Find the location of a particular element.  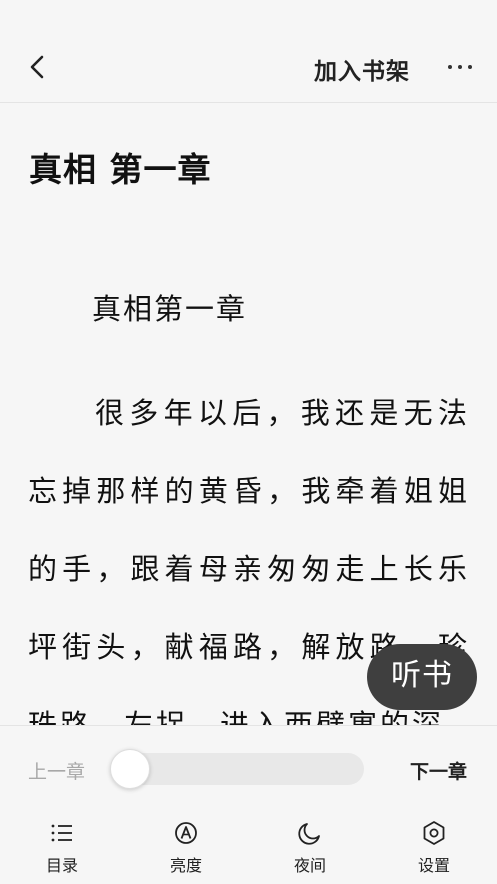

chapter-title: 真相 第一章 is located at coordinates (120, 169).